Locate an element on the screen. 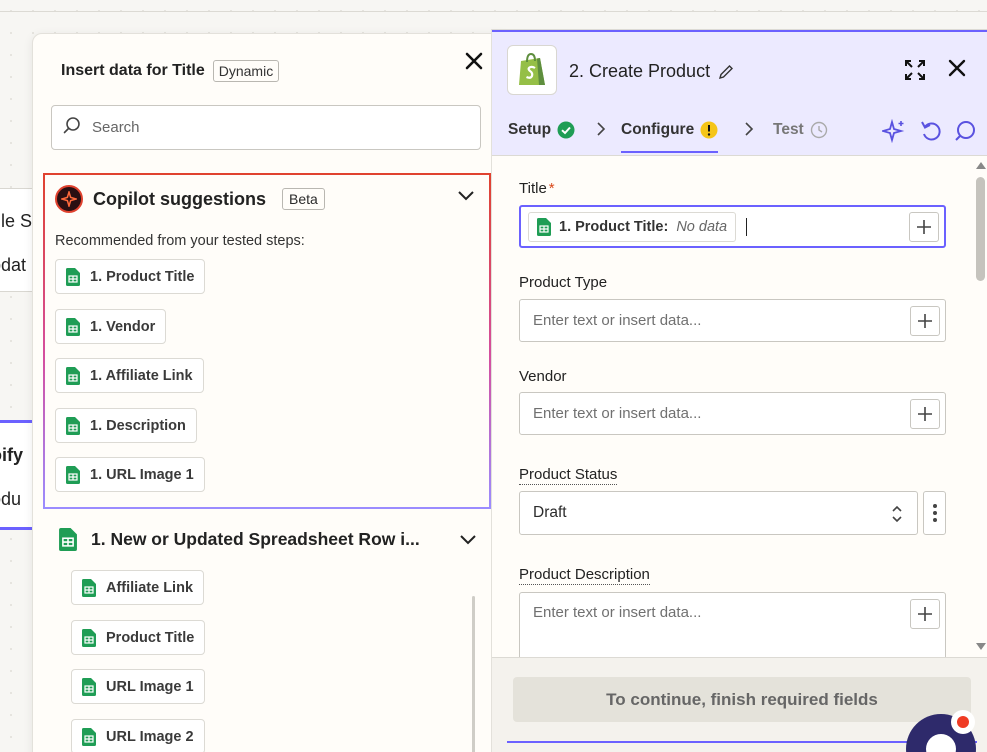 The image size is (987, 752). copilot-subtitle: Recommended from your tested steps: is located at coordinates (180, 241).